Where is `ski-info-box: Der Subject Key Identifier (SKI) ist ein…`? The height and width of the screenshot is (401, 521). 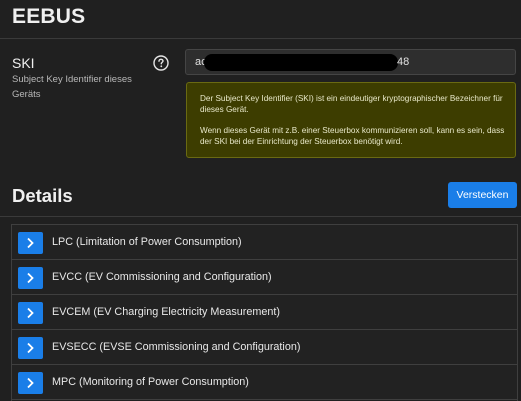
ski-info-box: Der Subject Key Identifier (SKI) ist ein… is located at coordinates (351, 120).